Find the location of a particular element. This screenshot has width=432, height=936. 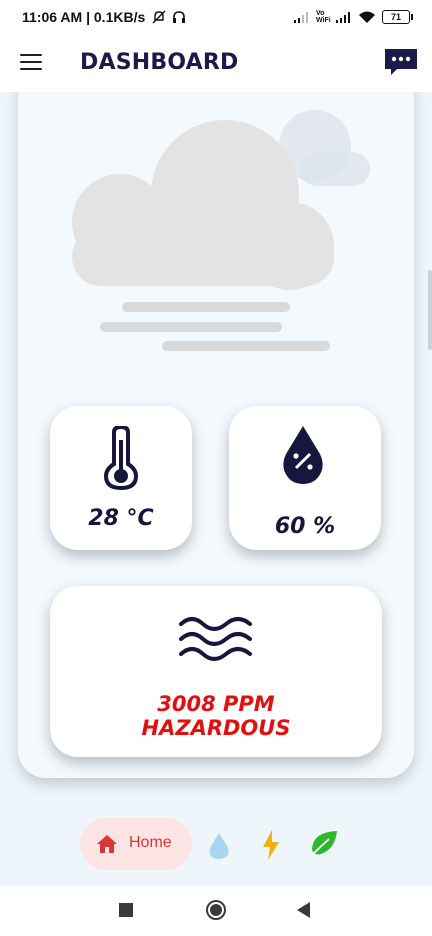

status-bar: 11:06 AM | 0.1KB/s Vo WiFi 71 is located at coordinates (216, 17).